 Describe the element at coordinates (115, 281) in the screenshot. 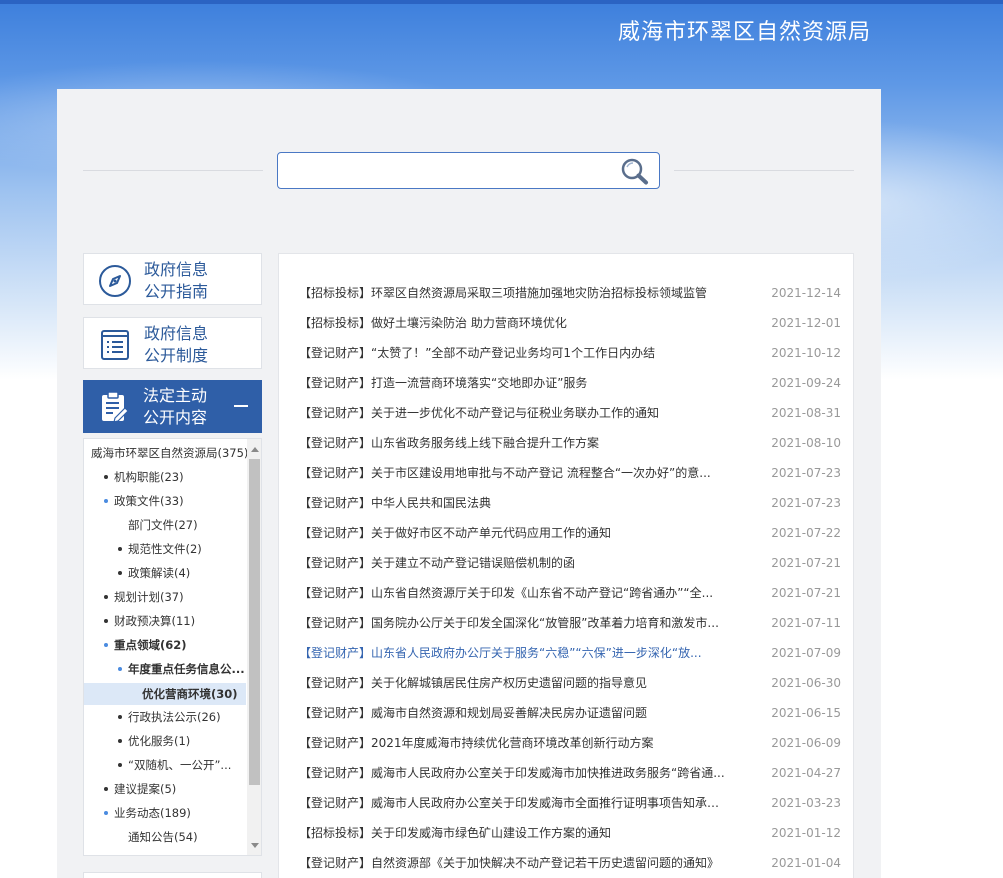

I see `compass-icon` at that location.